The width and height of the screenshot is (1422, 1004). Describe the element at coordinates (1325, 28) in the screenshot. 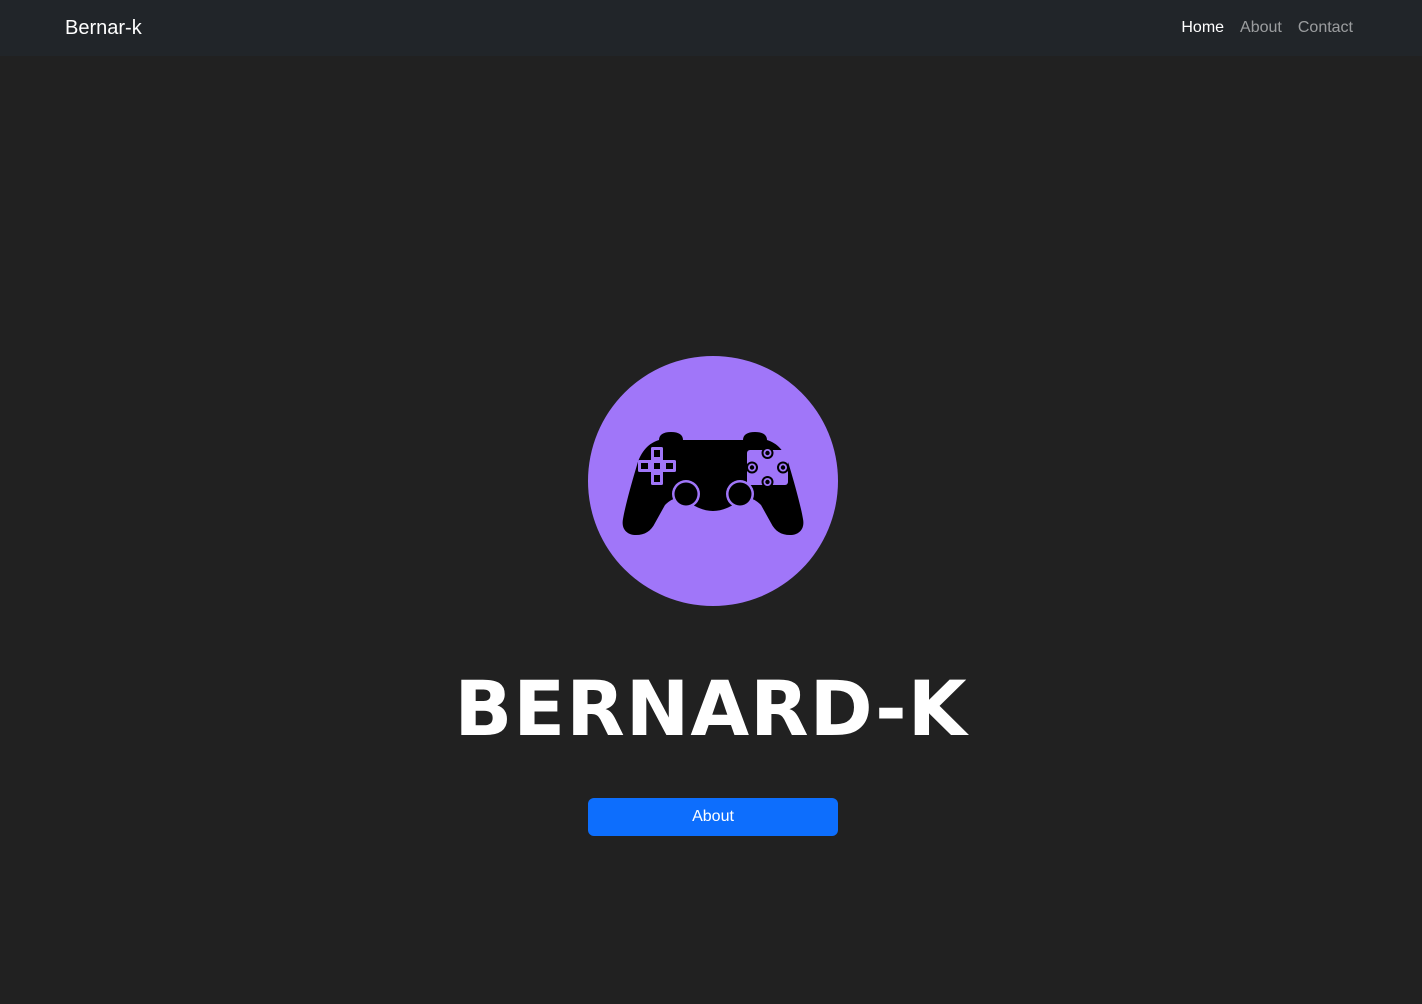

I see `nav-link-contact: Contact` at that location.